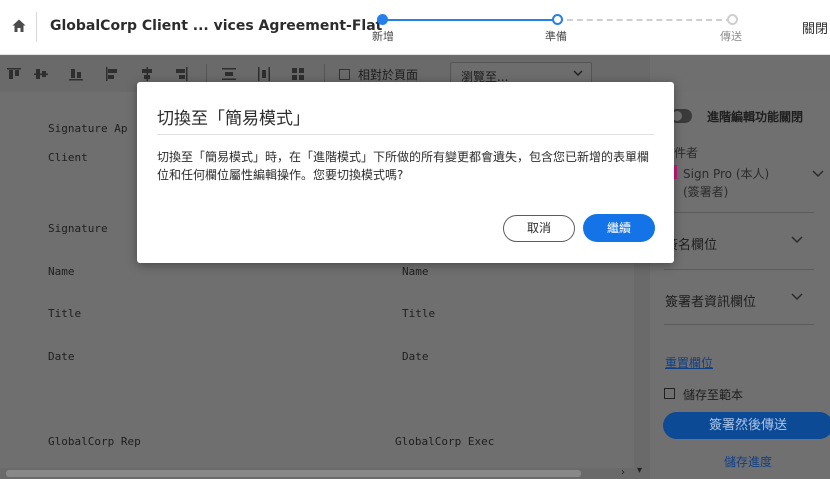 The height and width of the screenshot is (479, 830). I want to click on save-as-template-checkbox, so click(669, 393).